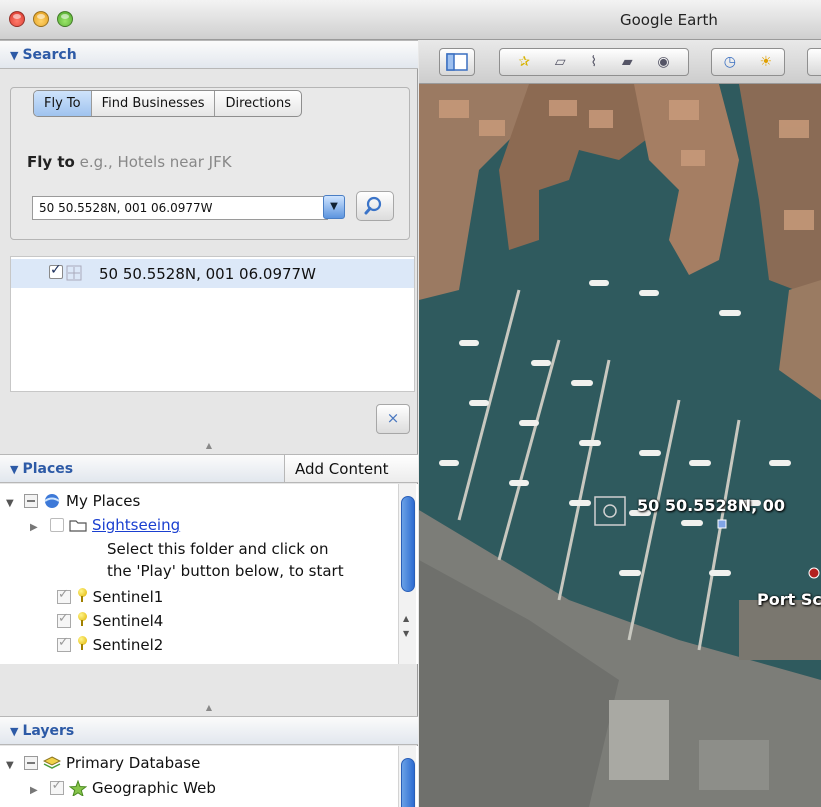  I want to click on magnifier-icon, so click(373, 205).